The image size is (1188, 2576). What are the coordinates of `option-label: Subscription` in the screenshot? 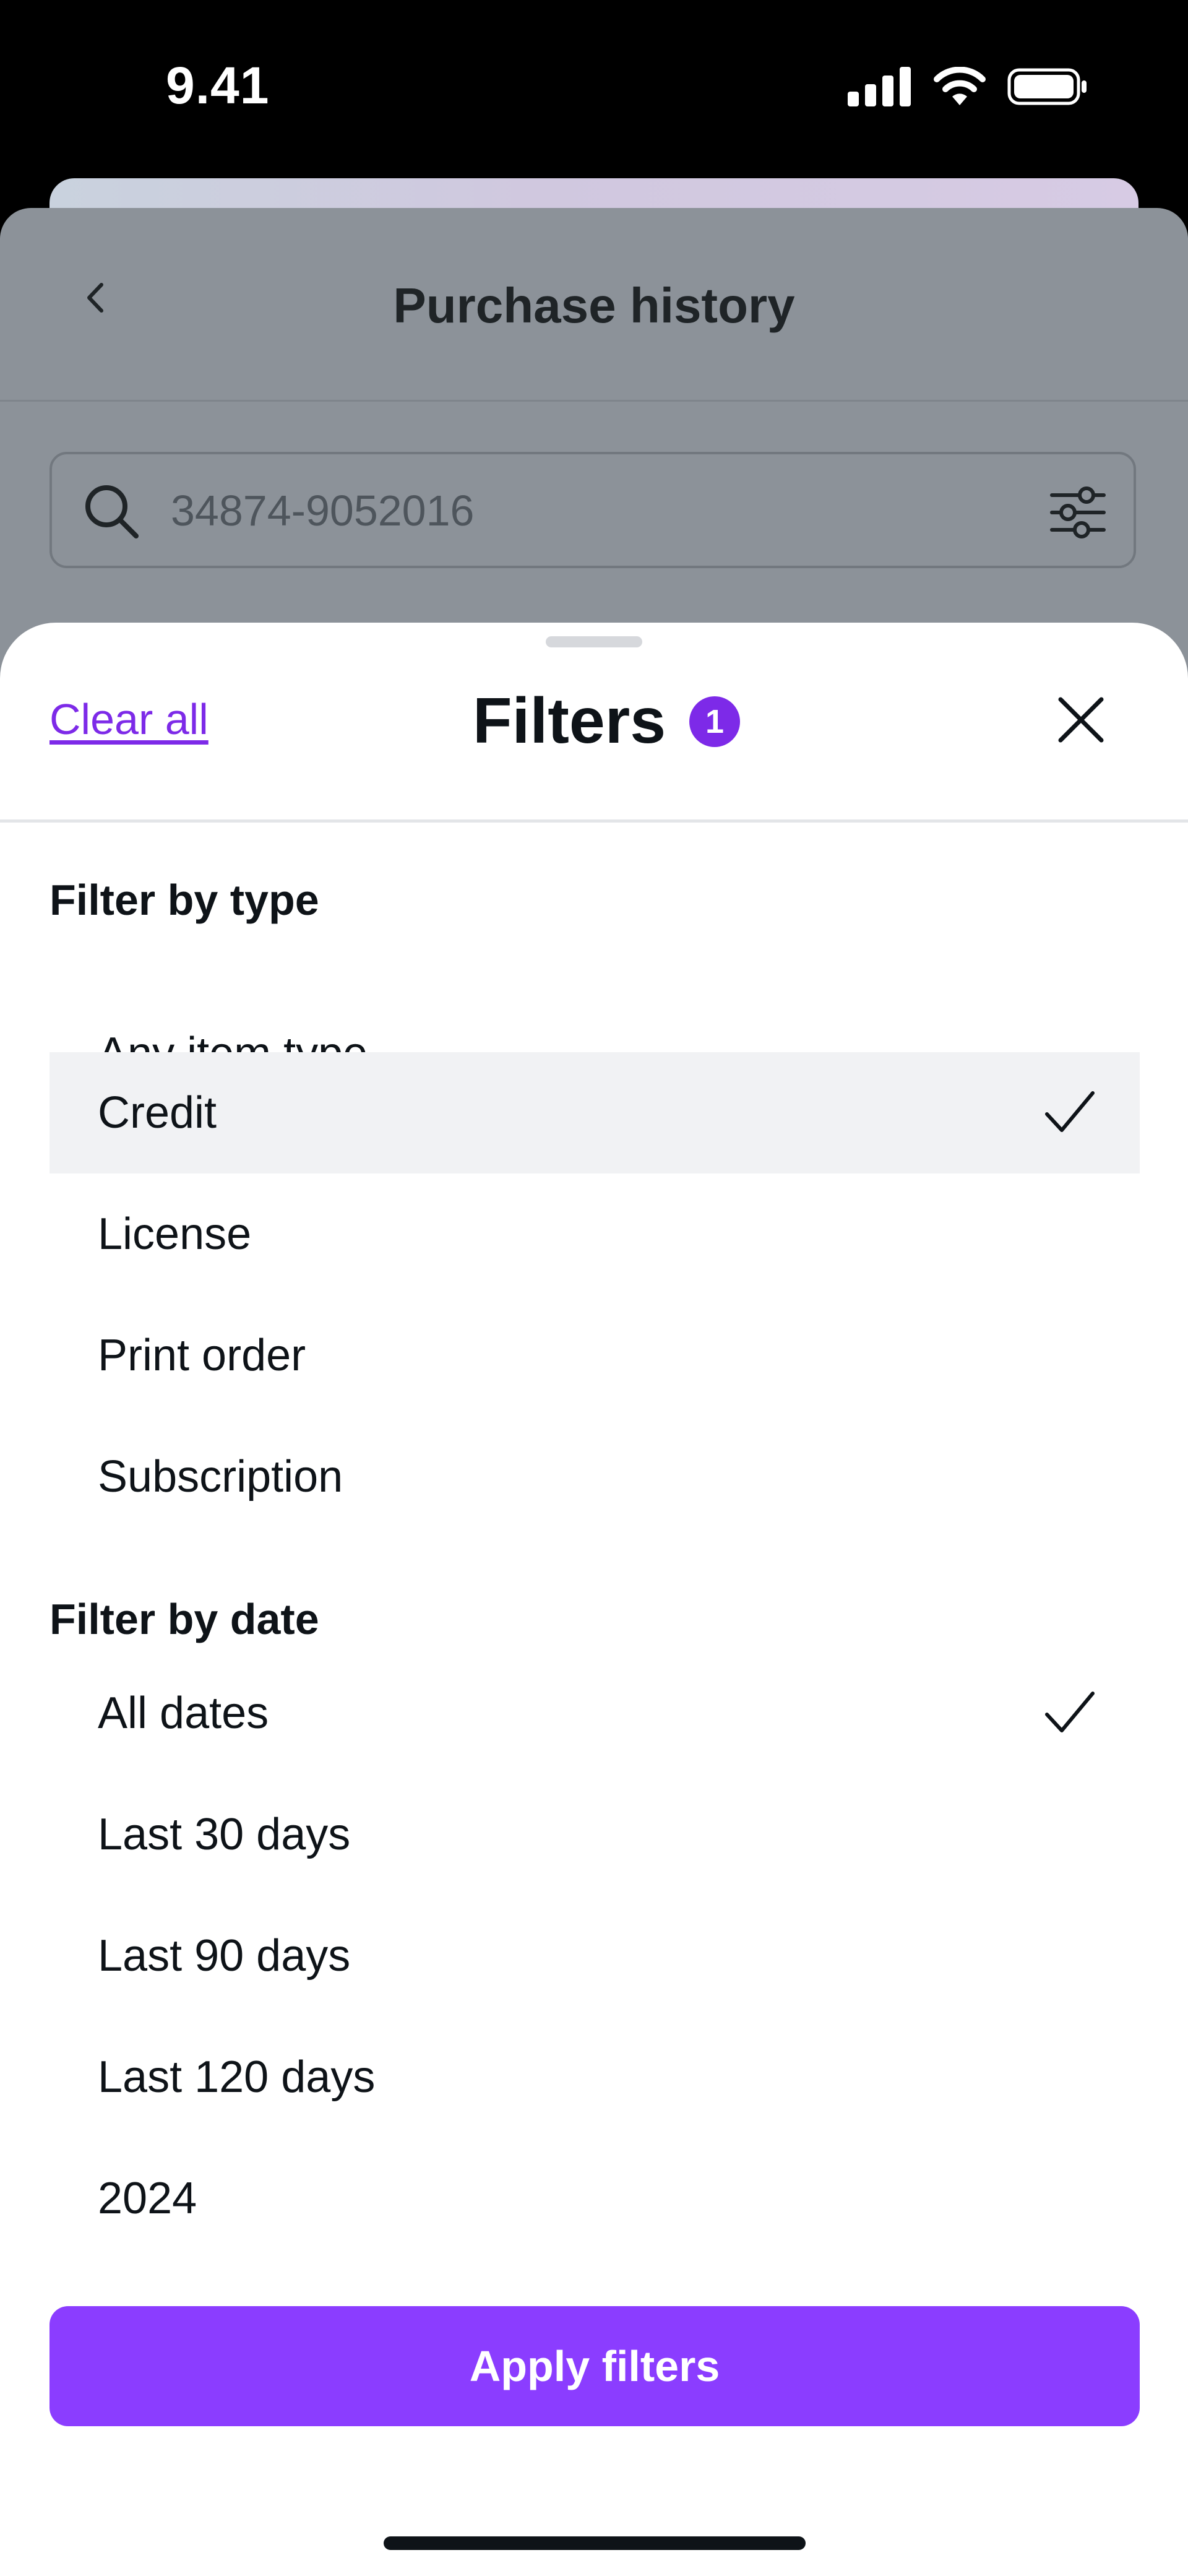 It's located at (221, 1477).